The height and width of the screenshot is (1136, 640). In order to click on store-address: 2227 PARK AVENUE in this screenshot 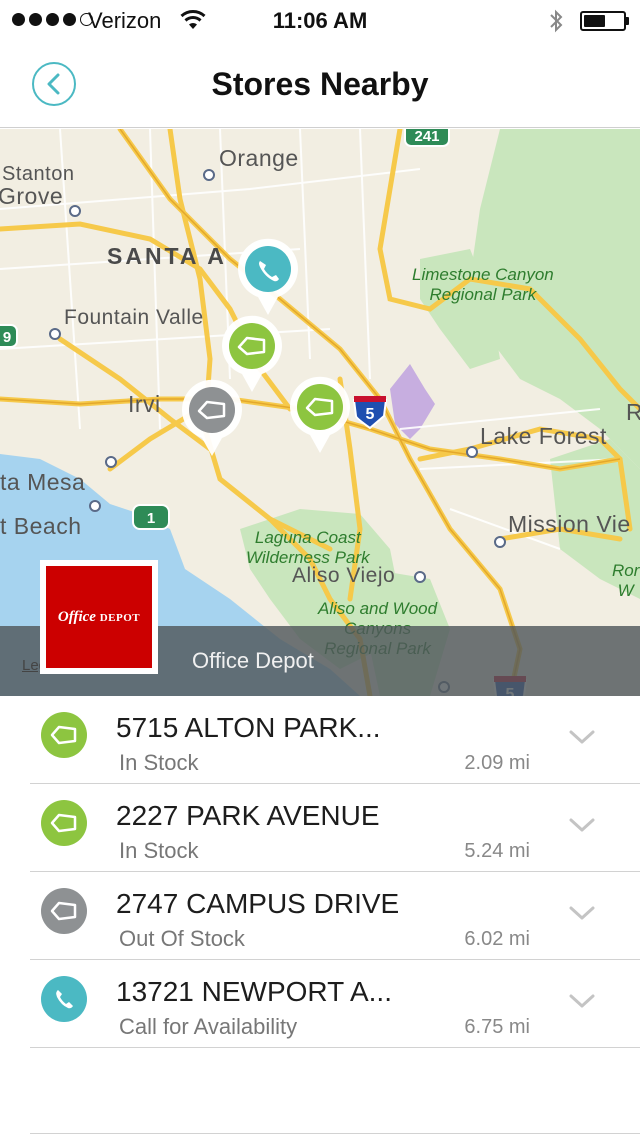, I will do `click(248, 815)`.